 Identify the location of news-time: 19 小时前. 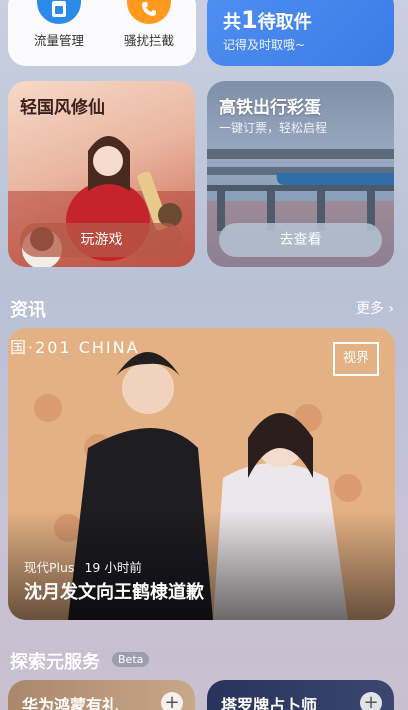
(113, 567).